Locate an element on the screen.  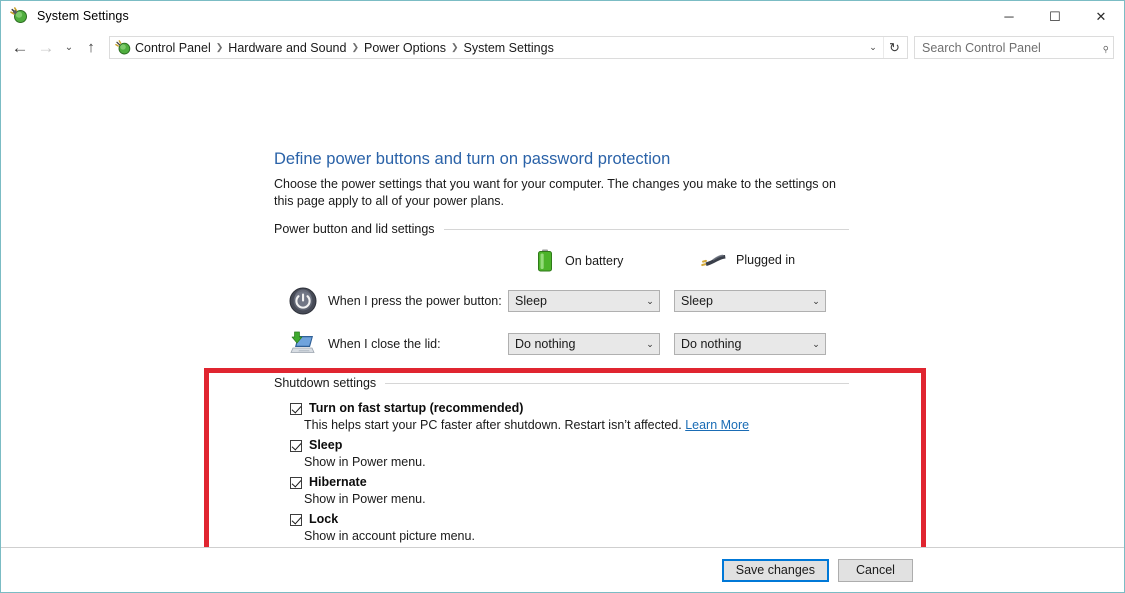
window-title: System Settings is located at coordinates (83, 16).